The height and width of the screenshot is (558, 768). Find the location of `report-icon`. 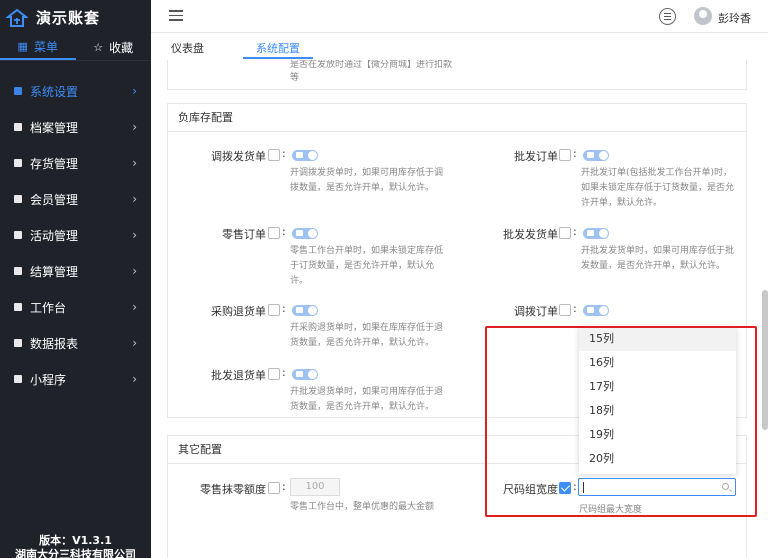

report-icon is located at coordinates (18, 343).